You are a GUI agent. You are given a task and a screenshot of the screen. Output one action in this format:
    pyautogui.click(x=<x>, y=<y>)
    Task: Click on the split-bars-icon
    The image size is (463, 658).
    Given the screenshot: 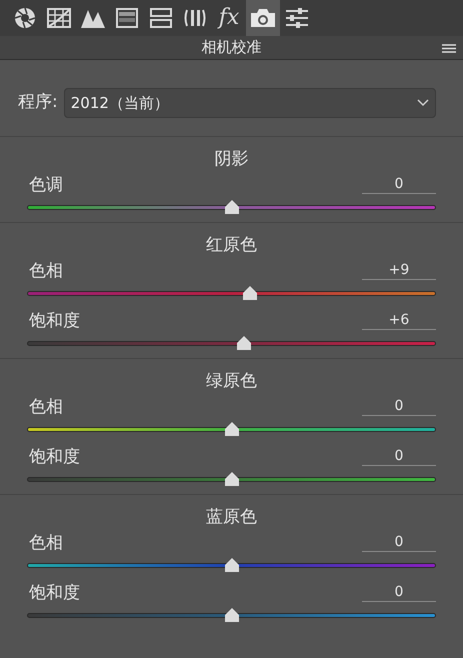 What is the action you would take?
    pyautogui.click(x=161, y=18)
    